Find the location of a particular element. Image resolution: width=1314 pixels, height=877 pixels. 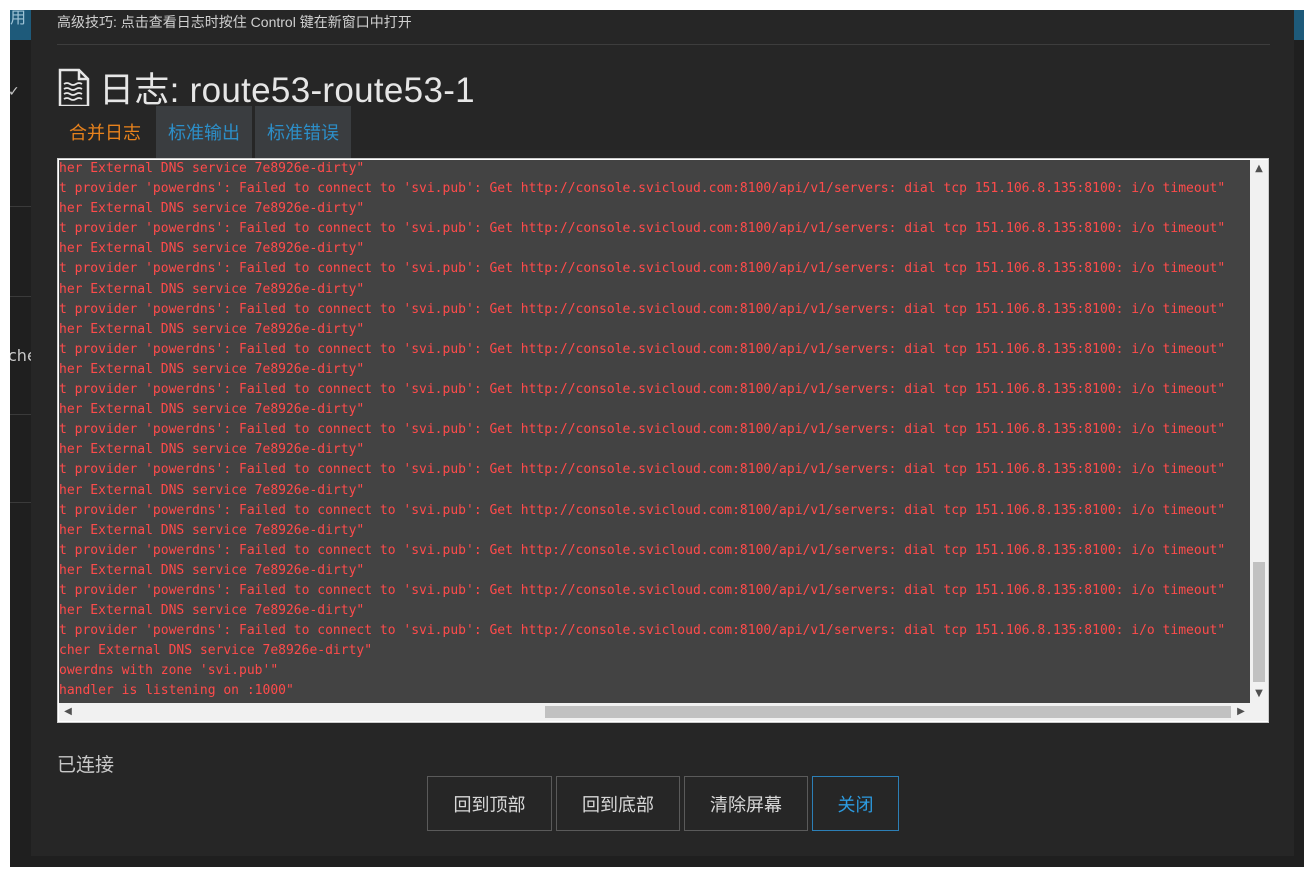

tab-combined: 合并日志 is located at coordinates (105, 132).